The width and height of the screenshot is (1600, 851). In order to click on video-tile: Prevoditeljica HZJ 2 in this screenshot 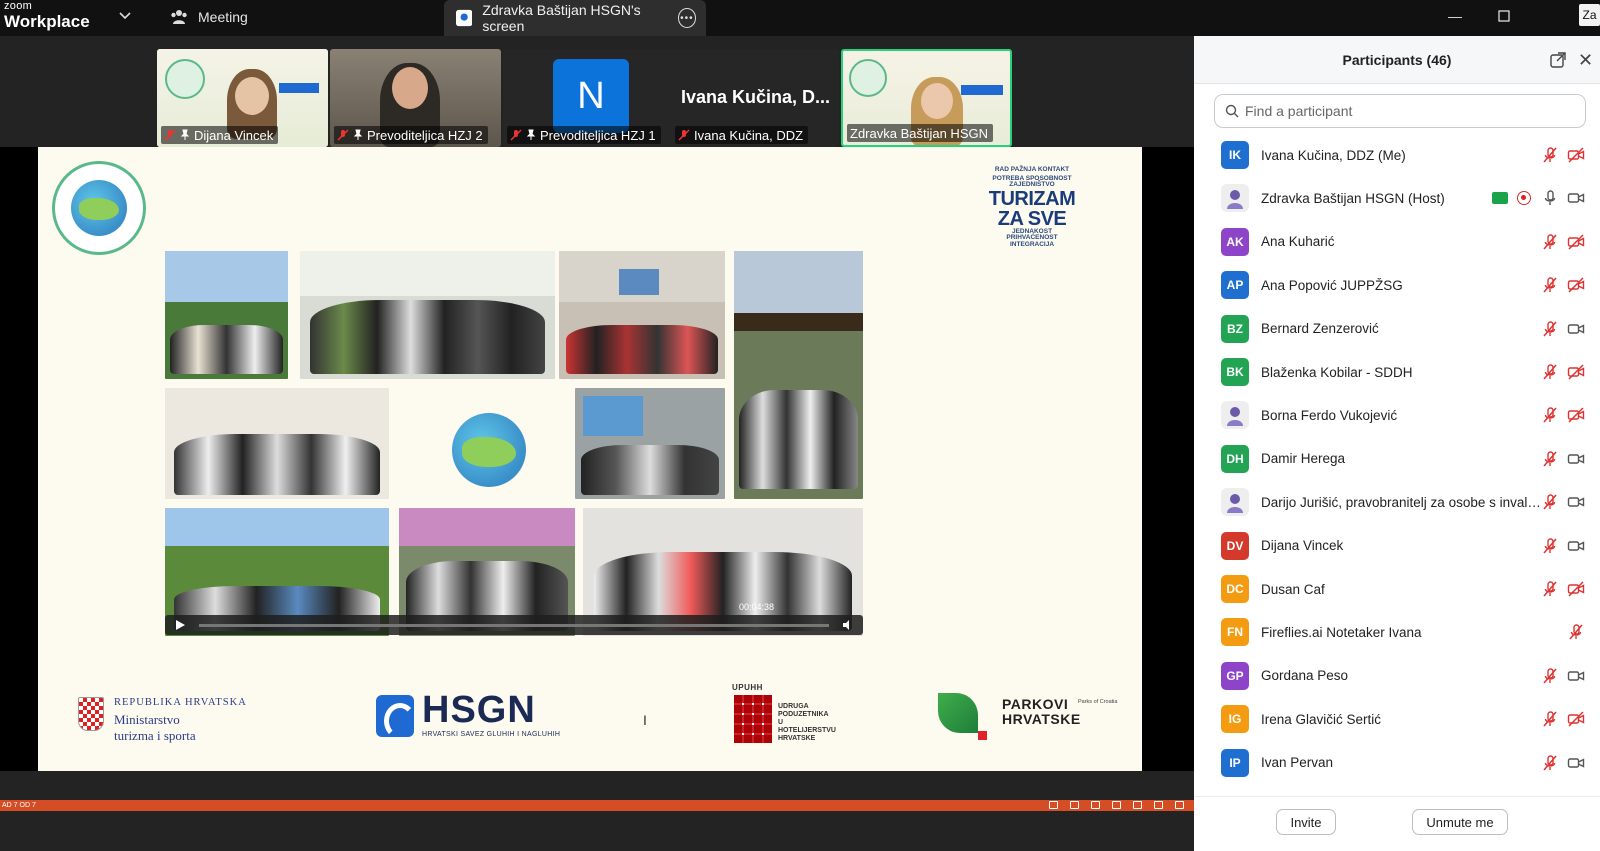, I will do `click(415, 98)`.